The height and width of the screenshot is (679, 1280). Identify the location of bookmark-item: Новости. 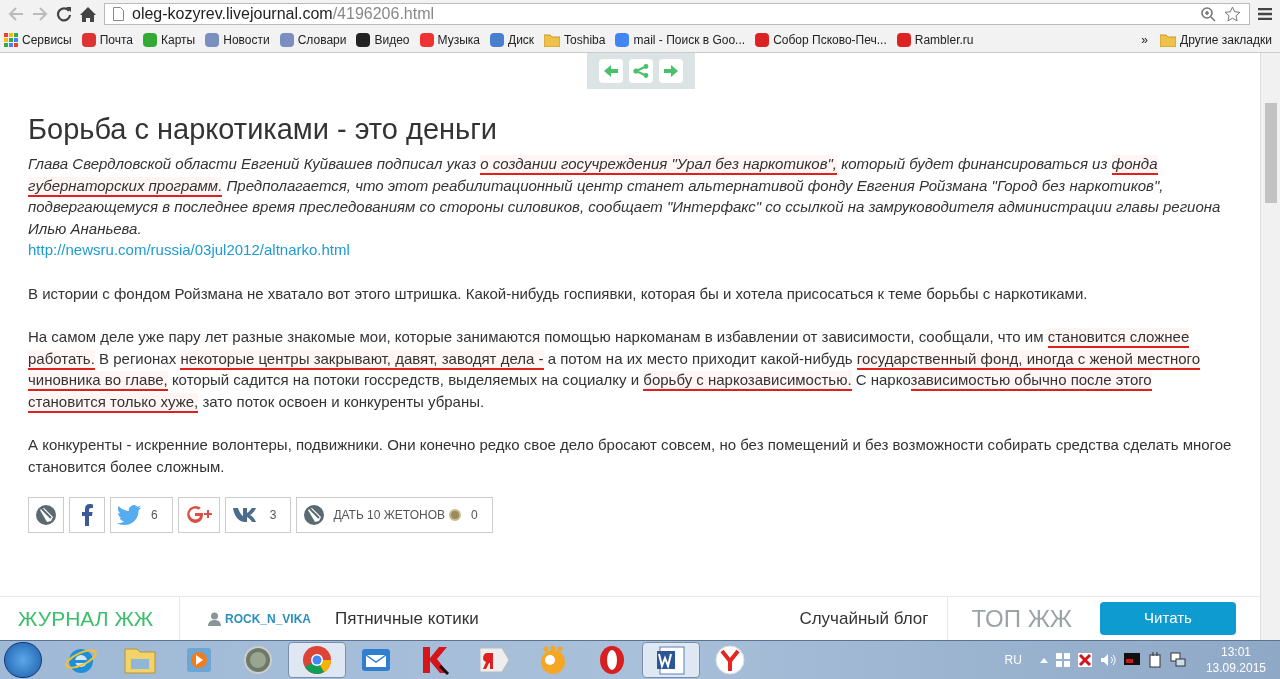
(237, 40).